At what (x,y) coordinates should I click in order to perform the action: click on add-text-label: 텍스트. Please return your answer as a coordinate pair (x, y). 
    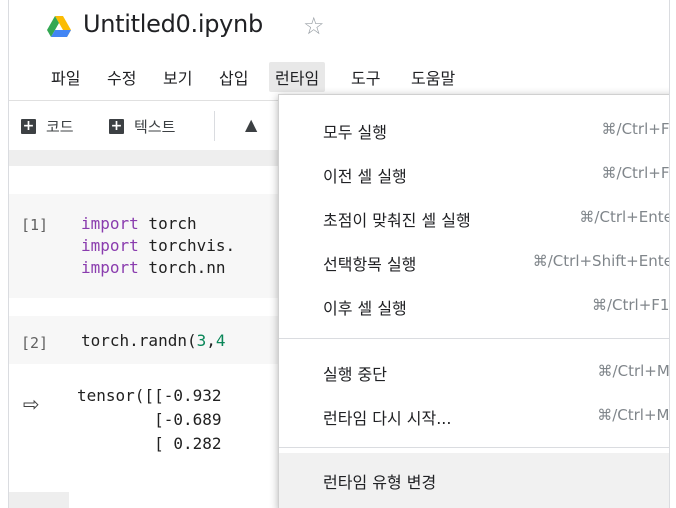
    Looking at the image, I should click on (155, 127).